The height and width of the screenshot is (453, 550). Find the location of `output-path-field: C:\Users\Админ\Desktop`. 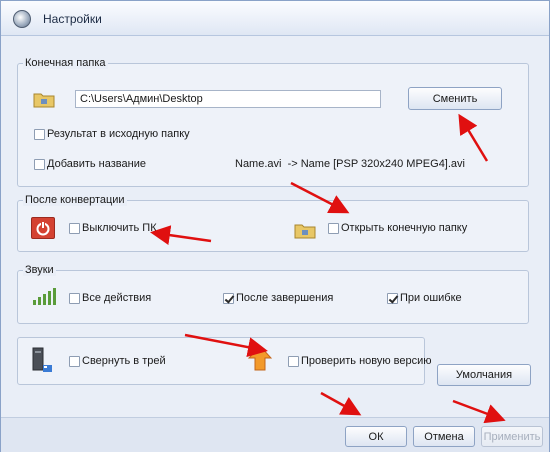

output-path-field: C:\Users\Админ\Desktop is located at coordinates (228, 99).